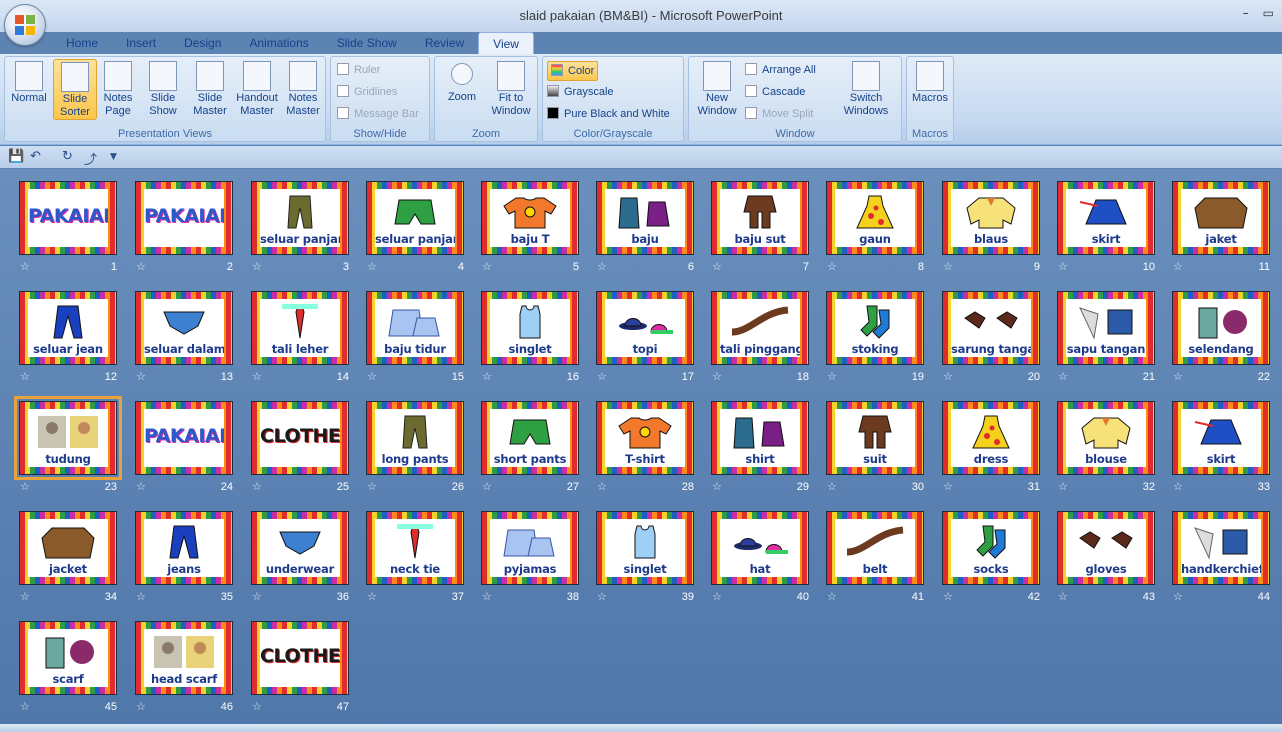 This screenshot has height=732, width=1282. I want to click on slide-master-button: Slide Master, so click(210, 88).